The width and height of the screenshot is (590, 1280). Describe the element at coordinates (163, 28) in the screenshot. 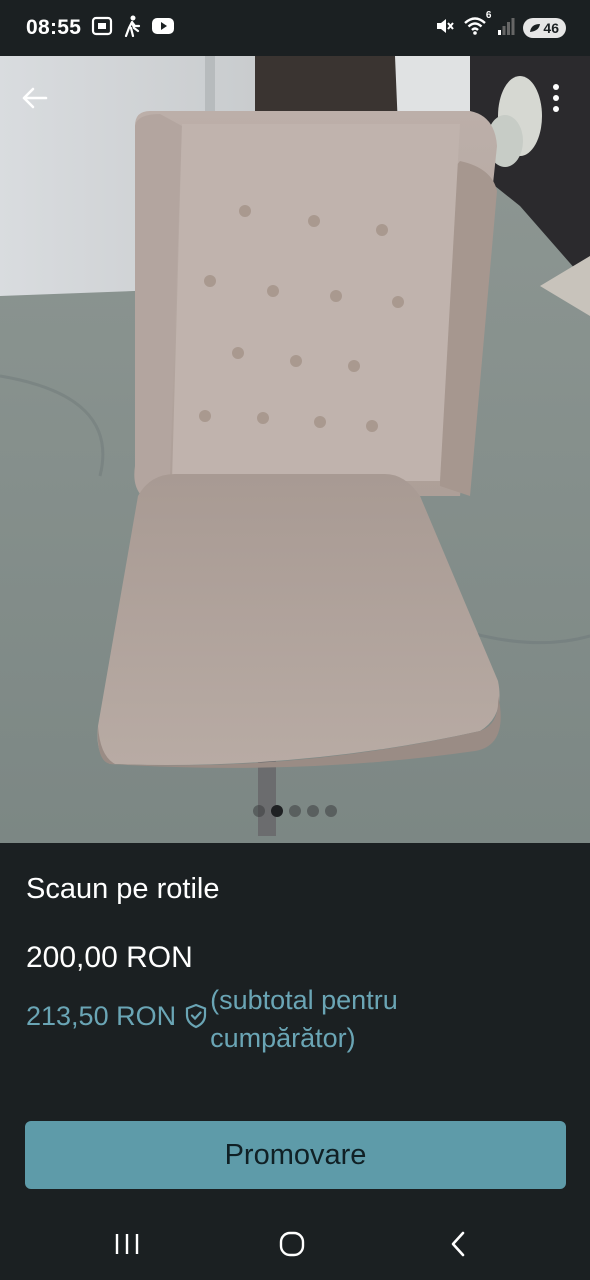

I see `youtube-icon` at that location.